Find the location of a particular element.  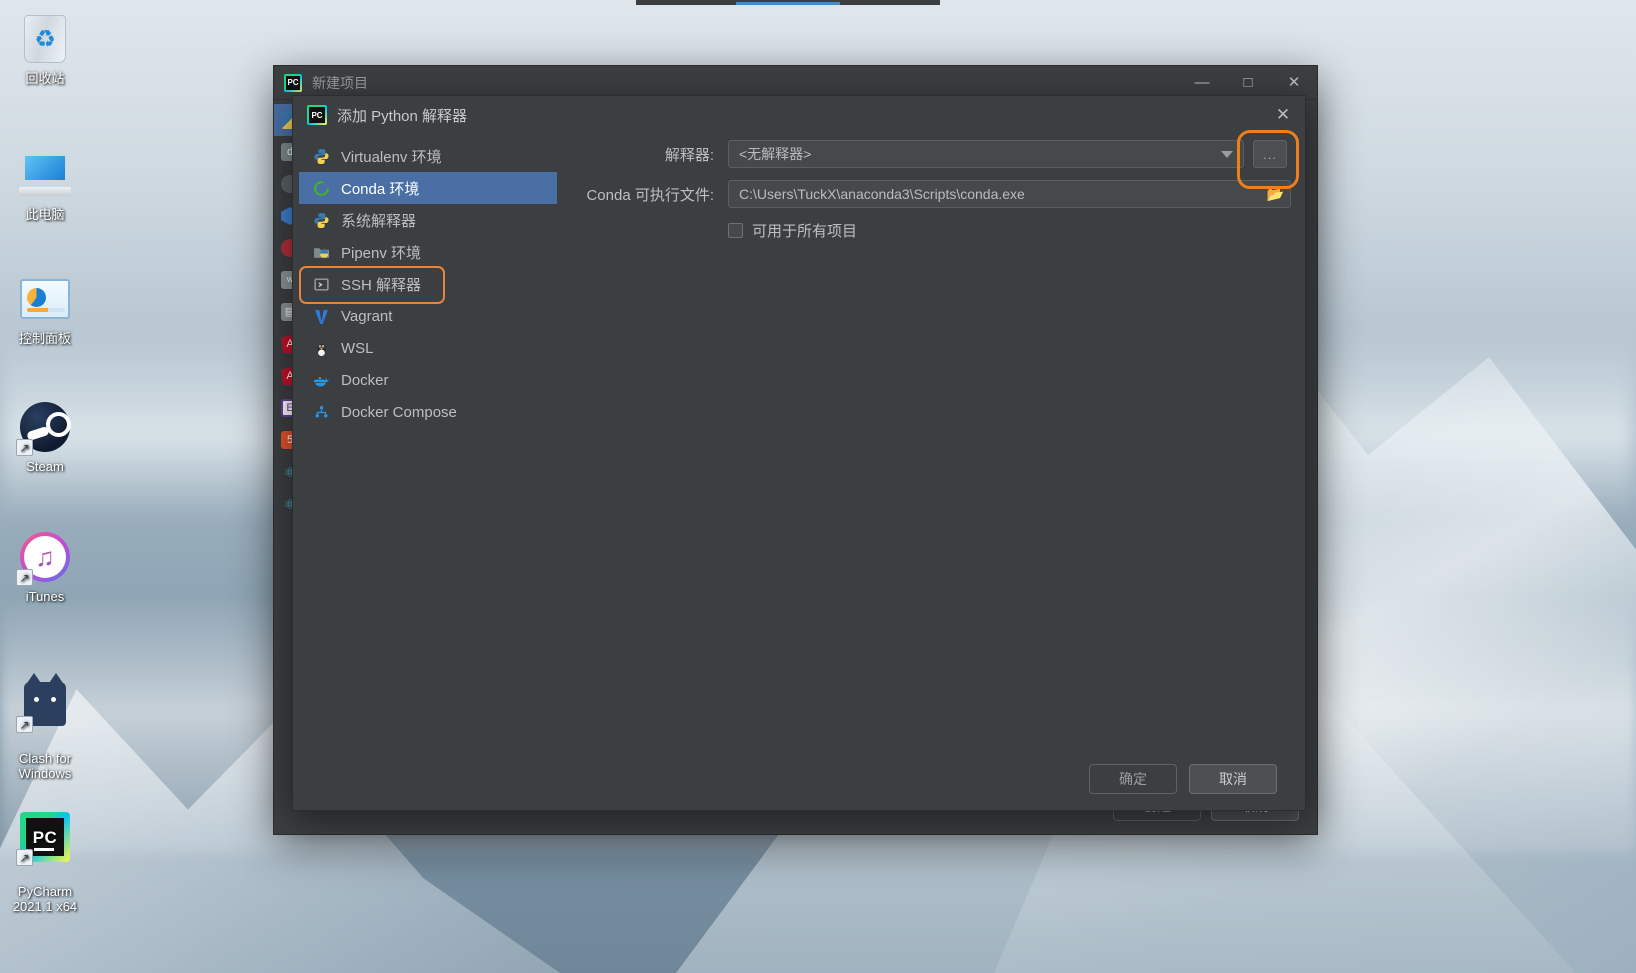

list-item-label: Conda 环境 is located at coordinates (380, 189).